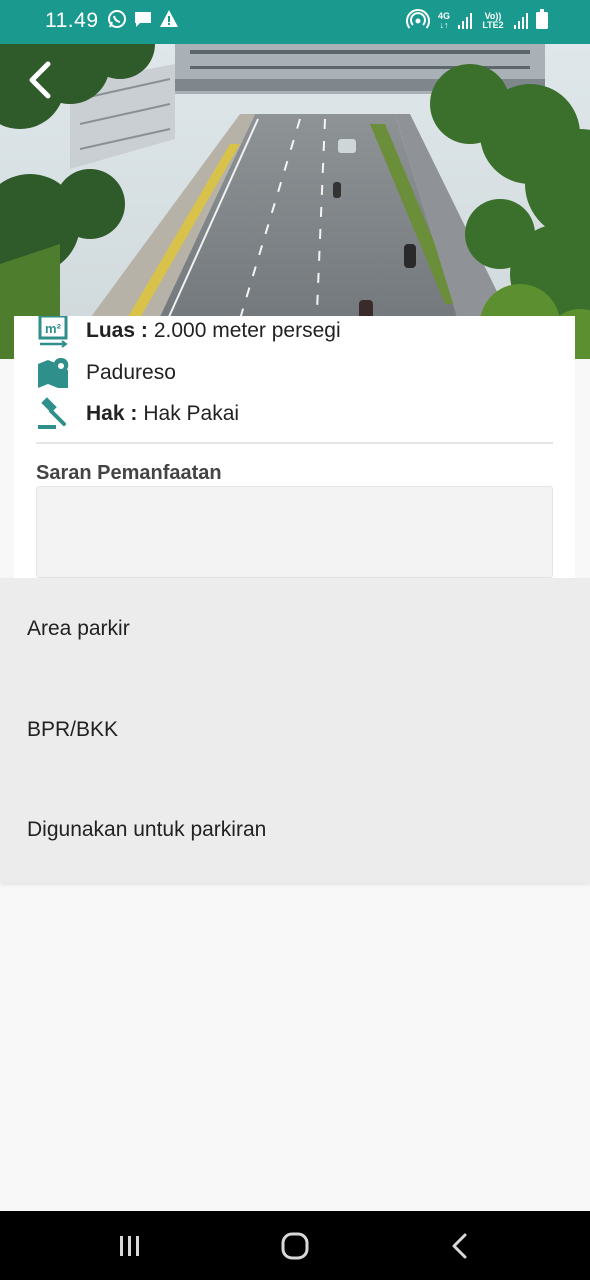  I want to click on recent-apps-button, so click(130, 1245).